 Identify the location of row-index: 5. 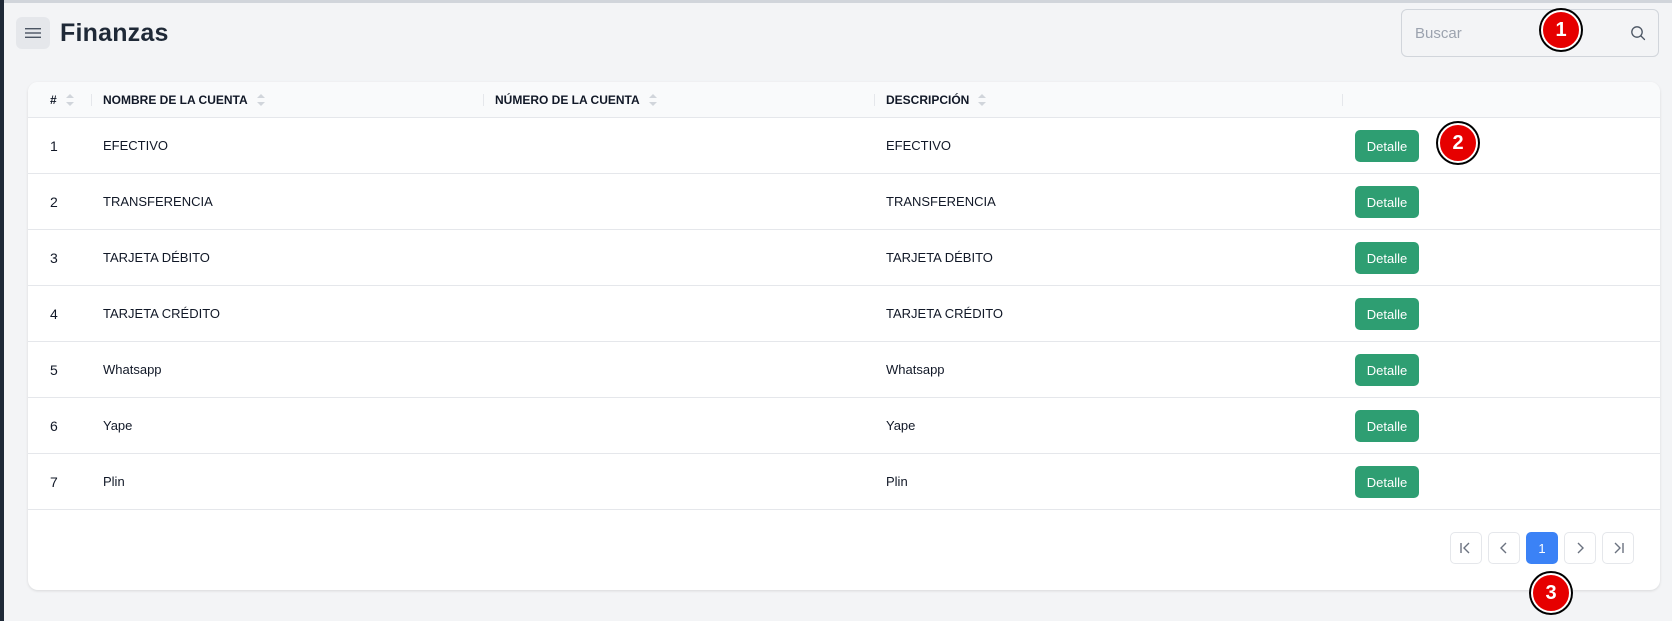
(54, 369).